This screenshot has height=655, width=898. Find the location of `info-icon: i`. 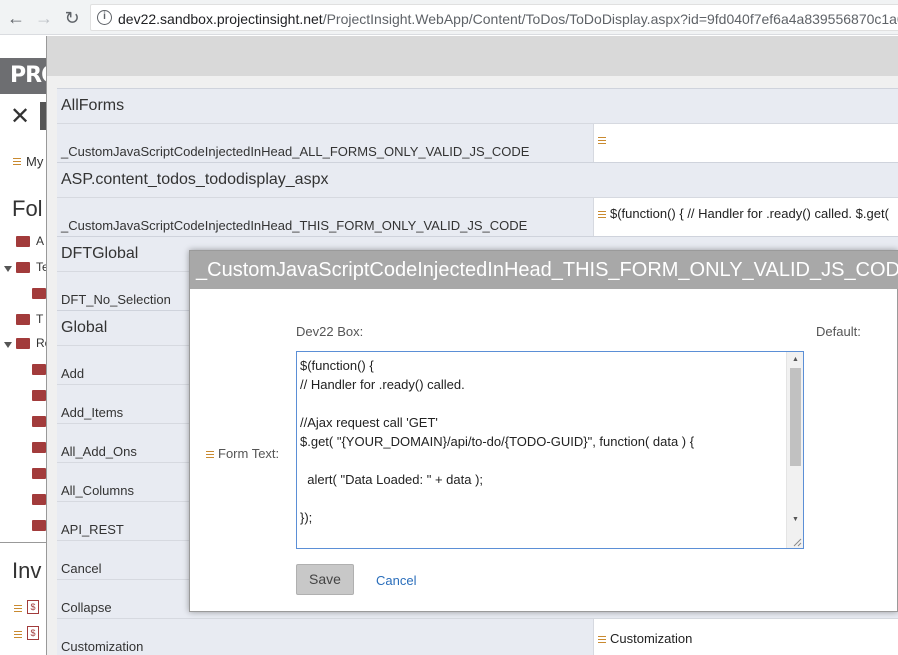

info-icon: i is located at coordinates (104, 17).